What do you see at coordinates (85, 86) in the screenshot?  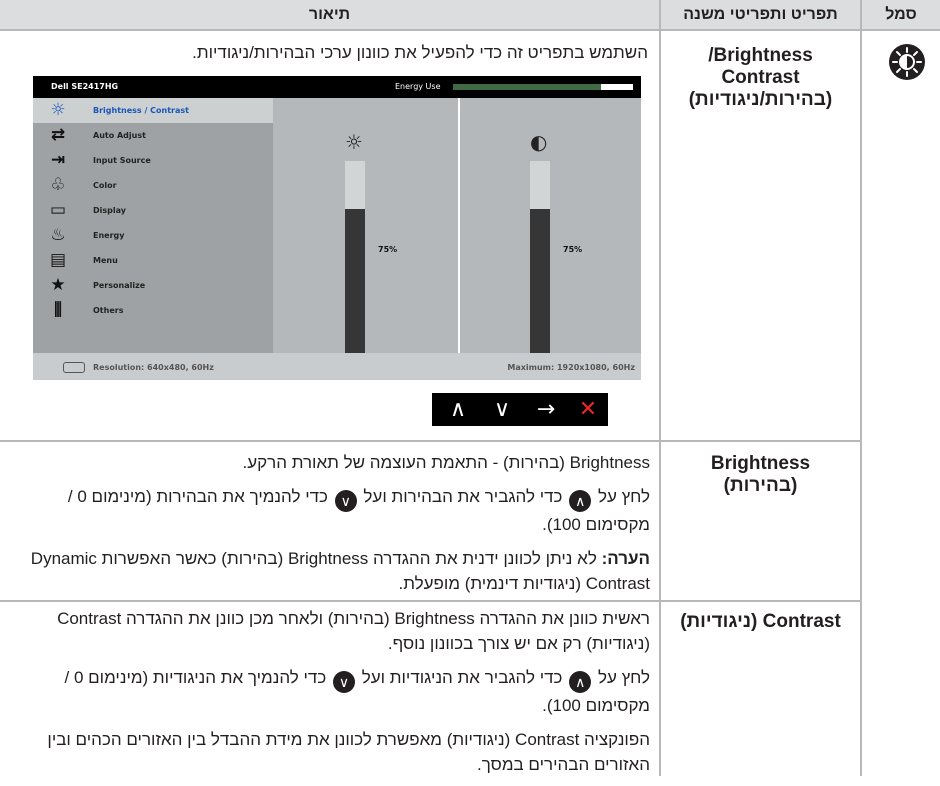 I see `osd-model: Dell SE2417HG` at bounding box center [85, 86].